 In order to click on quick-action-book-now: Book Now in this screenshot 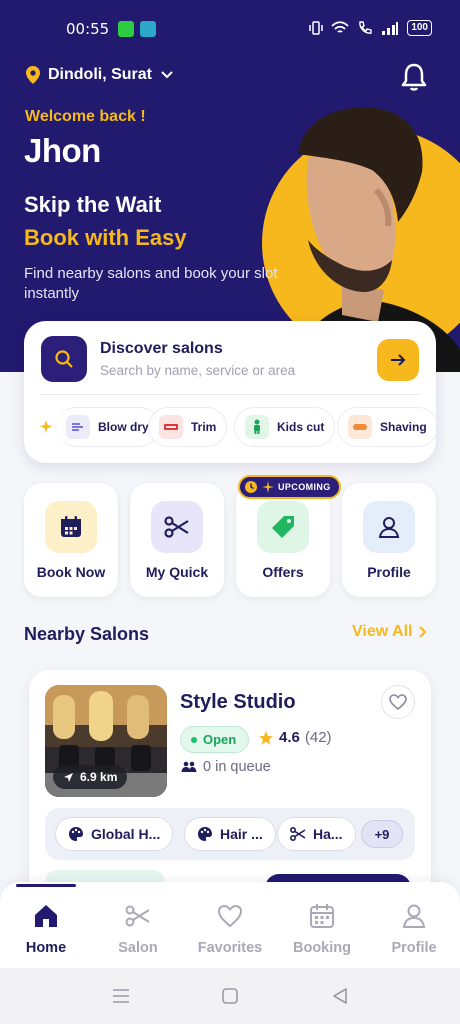, I will do `click(71, 540)`.